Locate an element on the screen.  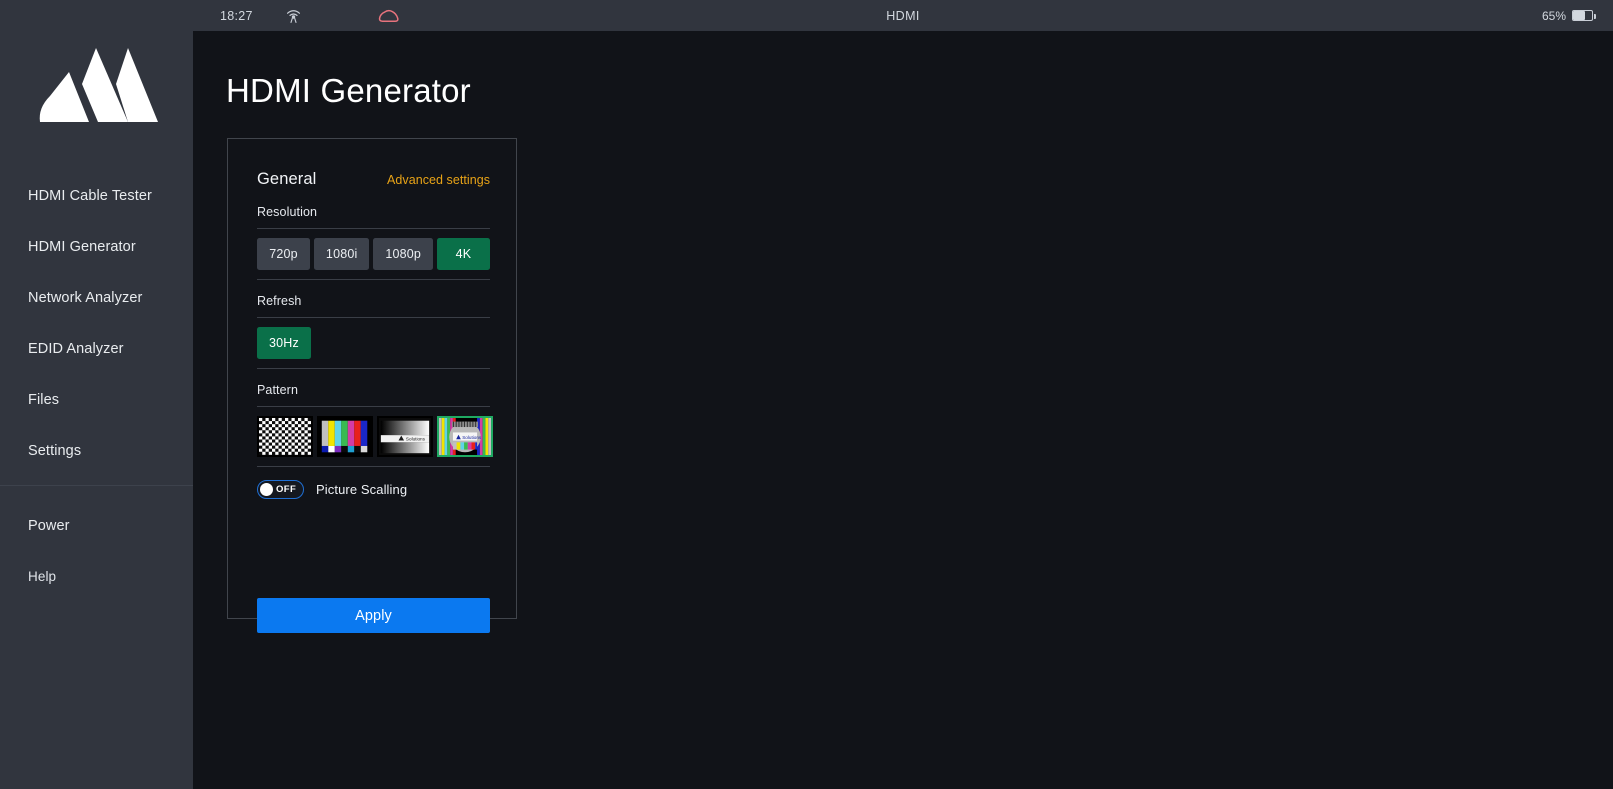
sidebar-item-label: Files is located at coordinates (44, 399).